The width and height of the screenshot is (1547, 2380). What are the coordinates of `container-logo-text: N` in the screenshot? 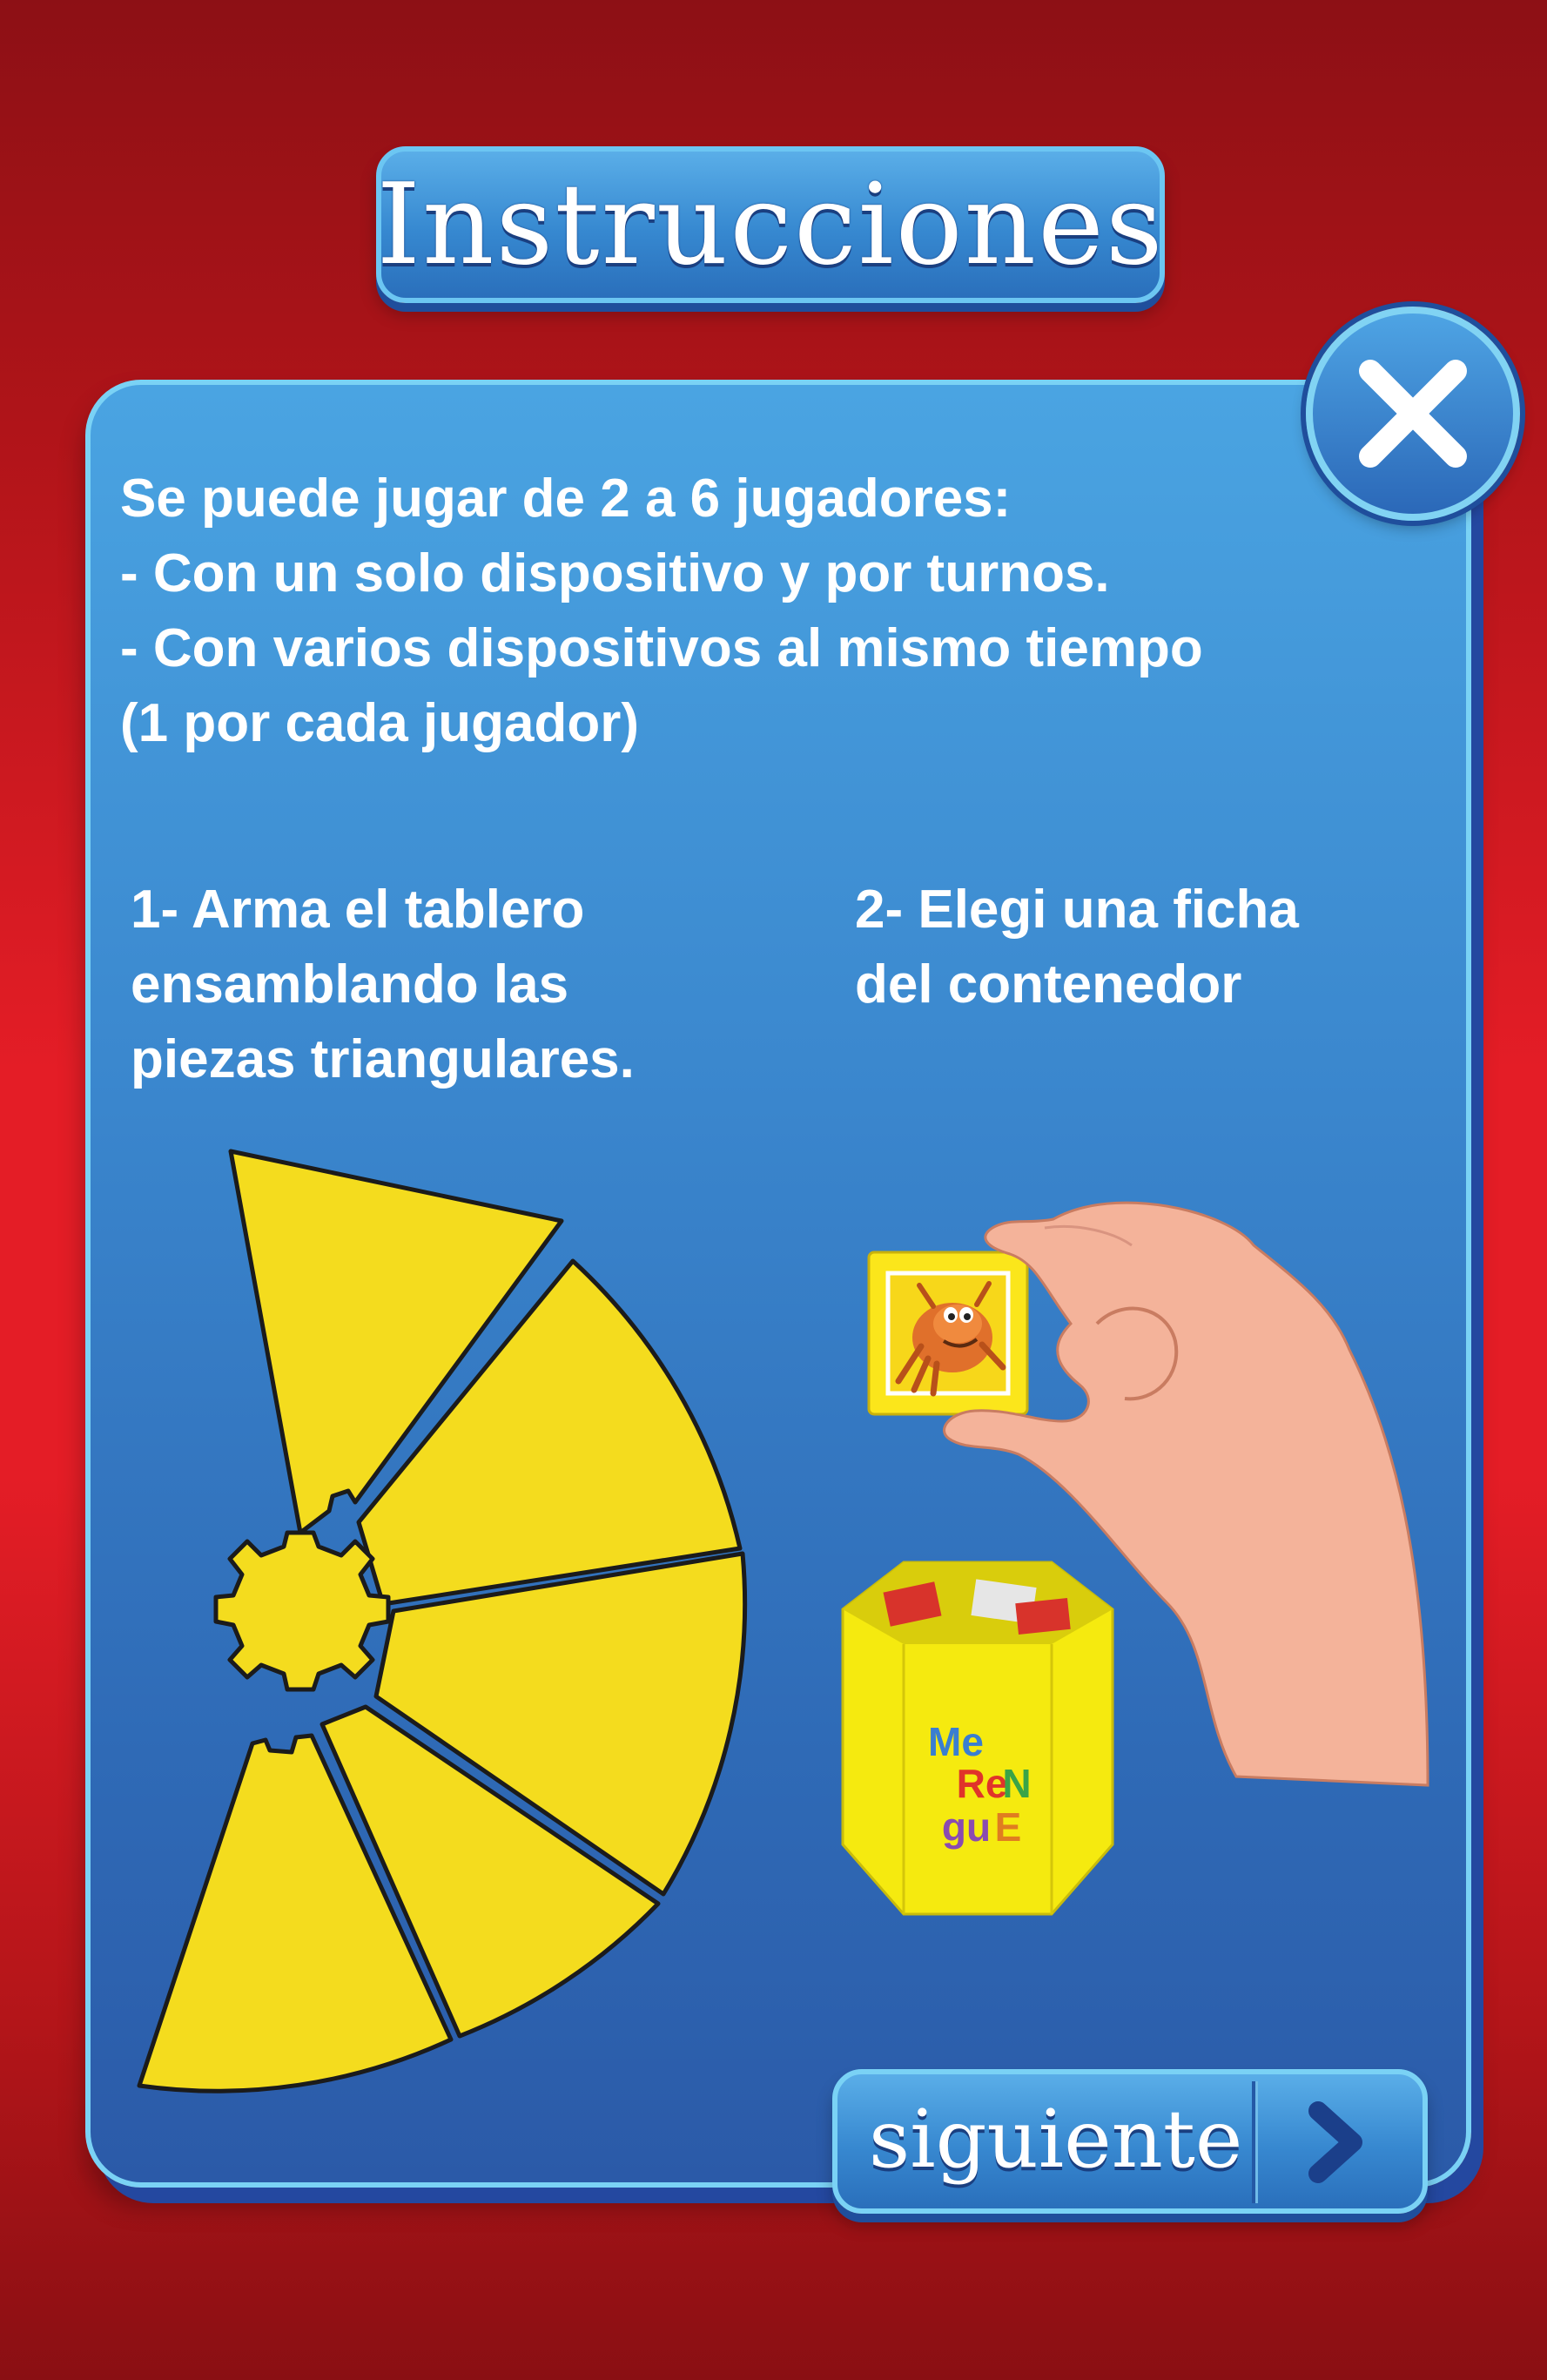 It's located at (1016, 1783).